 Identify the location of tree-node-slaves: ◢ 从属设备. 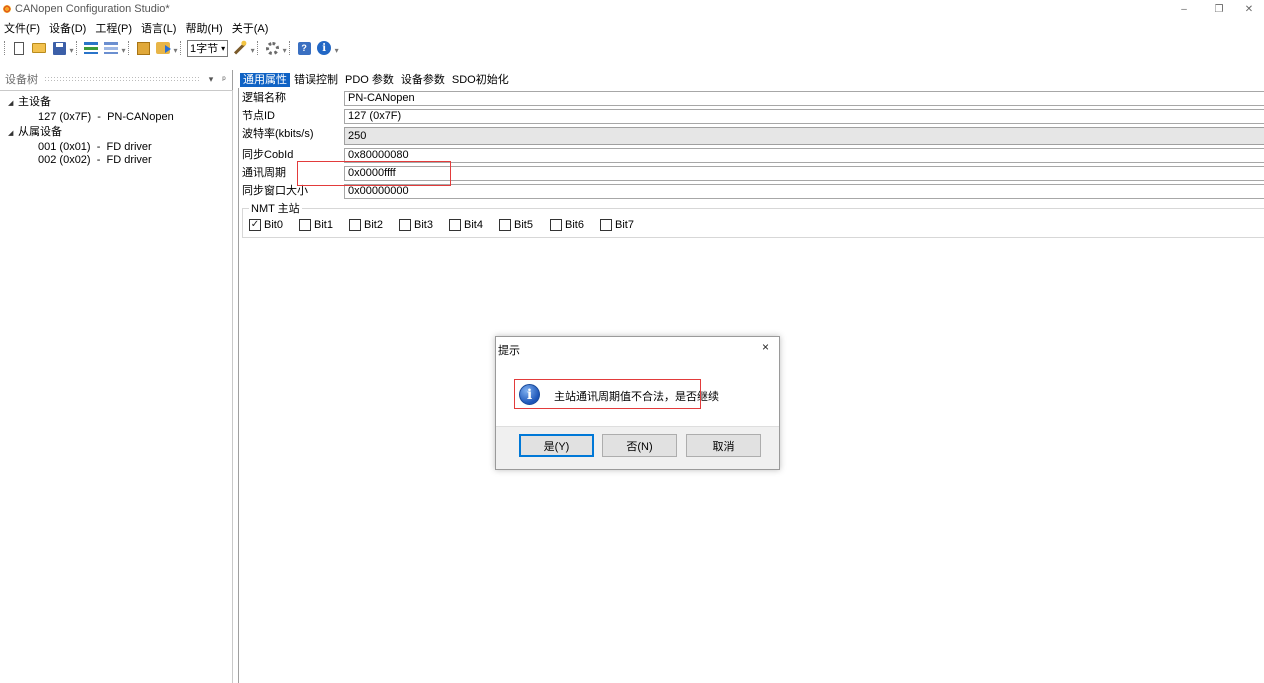
(35, 132).